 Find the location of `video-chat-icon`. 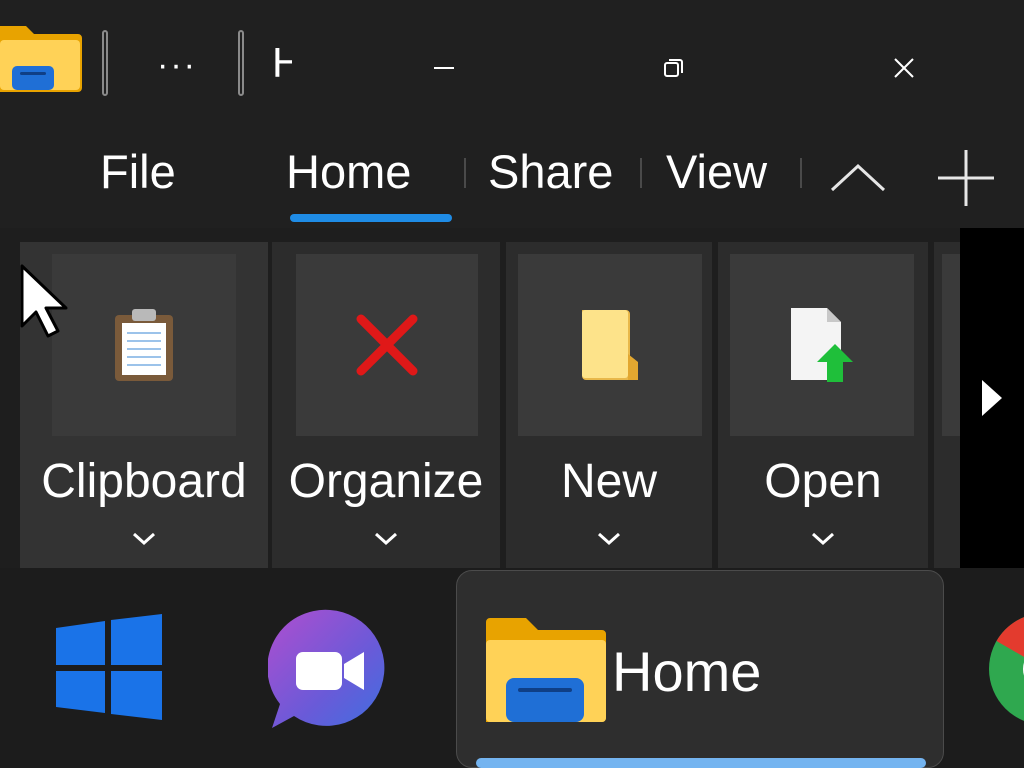

video-chat-icon is located at coordinates (326, 668).